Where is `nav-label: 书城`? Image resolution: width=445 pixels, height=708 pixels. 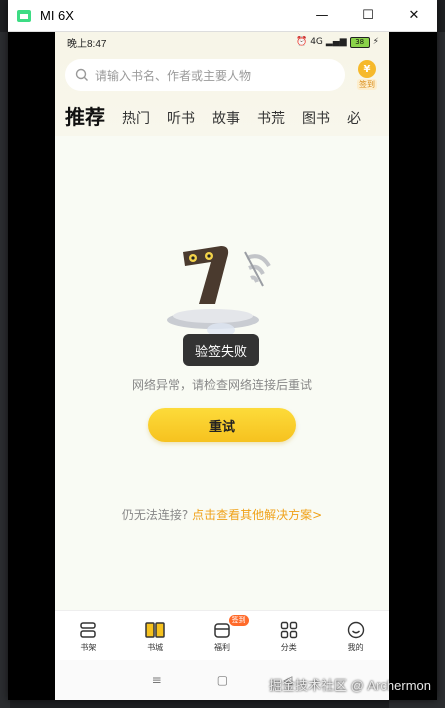
nav-label: 书城 is located at coordinates (155, 647).